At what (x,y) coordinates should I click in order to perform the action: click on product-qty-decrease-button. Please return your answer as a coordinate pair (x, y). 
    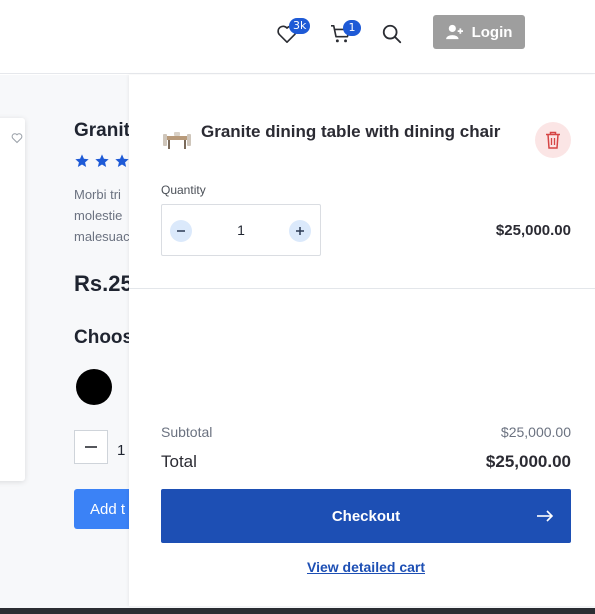
    Looking at the image, I should click on (91, 447).